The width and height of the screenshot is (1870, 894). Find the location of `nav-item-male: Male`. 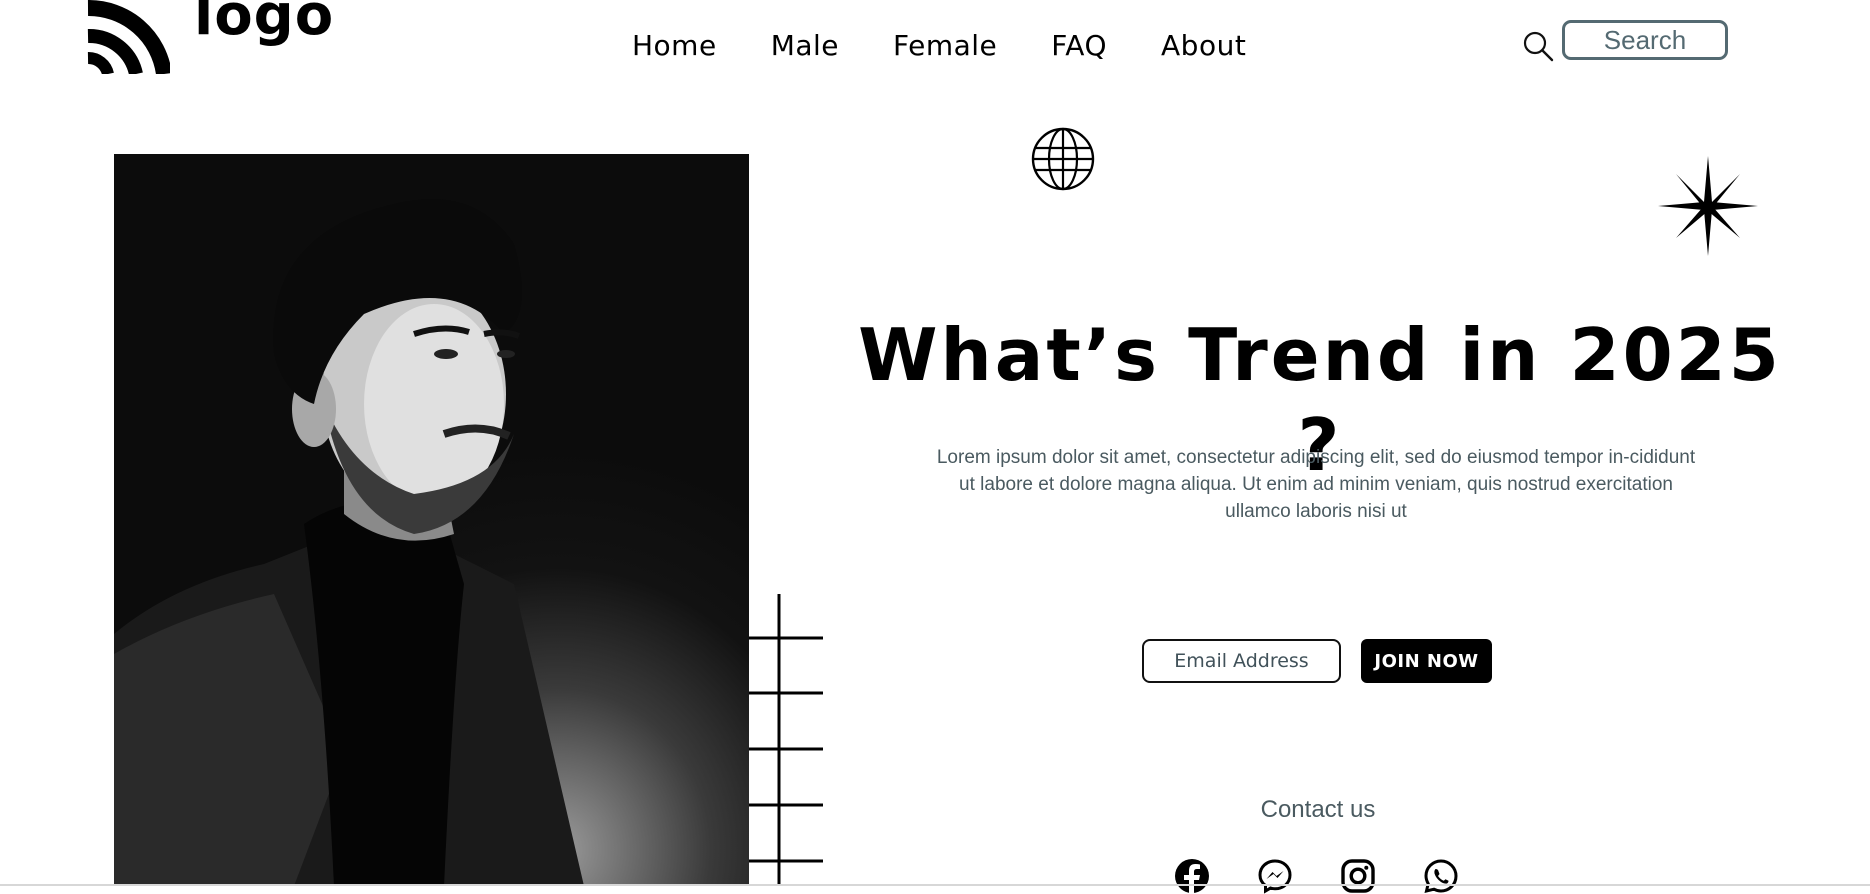

nav-item-male: Male is located at coordinates (805, 46).